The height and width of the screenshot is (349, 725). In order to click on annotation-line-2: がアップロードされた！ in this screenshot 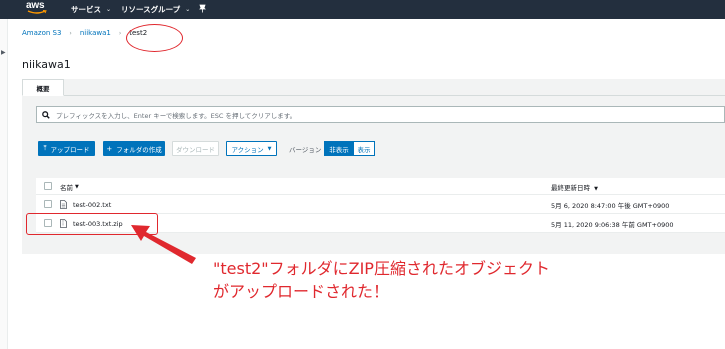, I will do `click(301, 291)`.